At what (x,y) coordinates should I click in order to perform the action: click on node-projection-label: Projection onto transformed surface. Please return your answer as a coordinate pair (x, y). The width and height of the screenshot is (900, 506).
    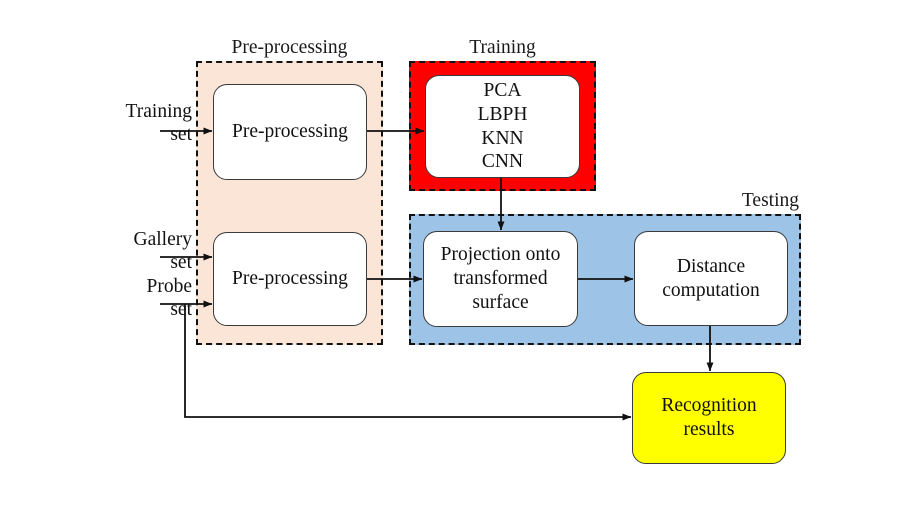
    Looking at the image, I should click on (500, 278).